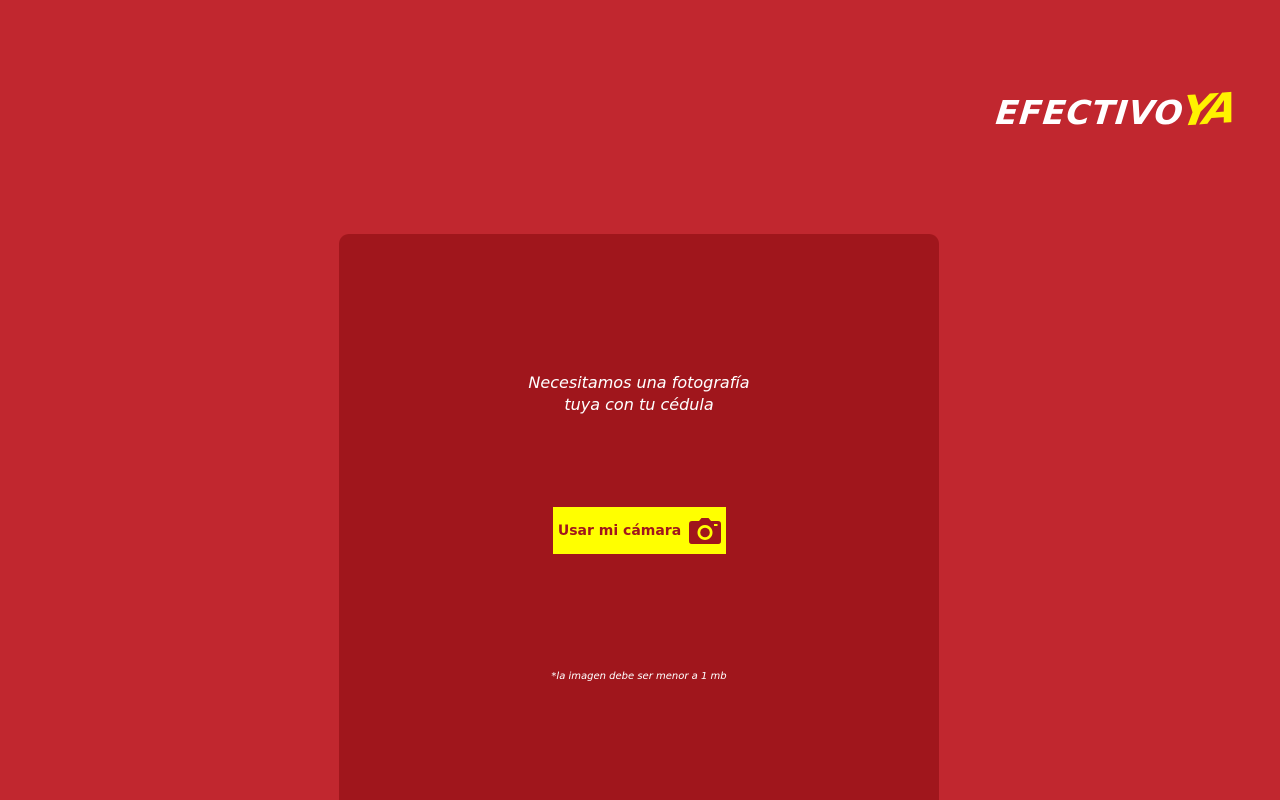 This screenshot has width=1280, height=800. What do you see at coordinates (639, 404) in the screenshot?
I see `headline-line-2: tuya con tu cédula` at bounding box center [639, 404].